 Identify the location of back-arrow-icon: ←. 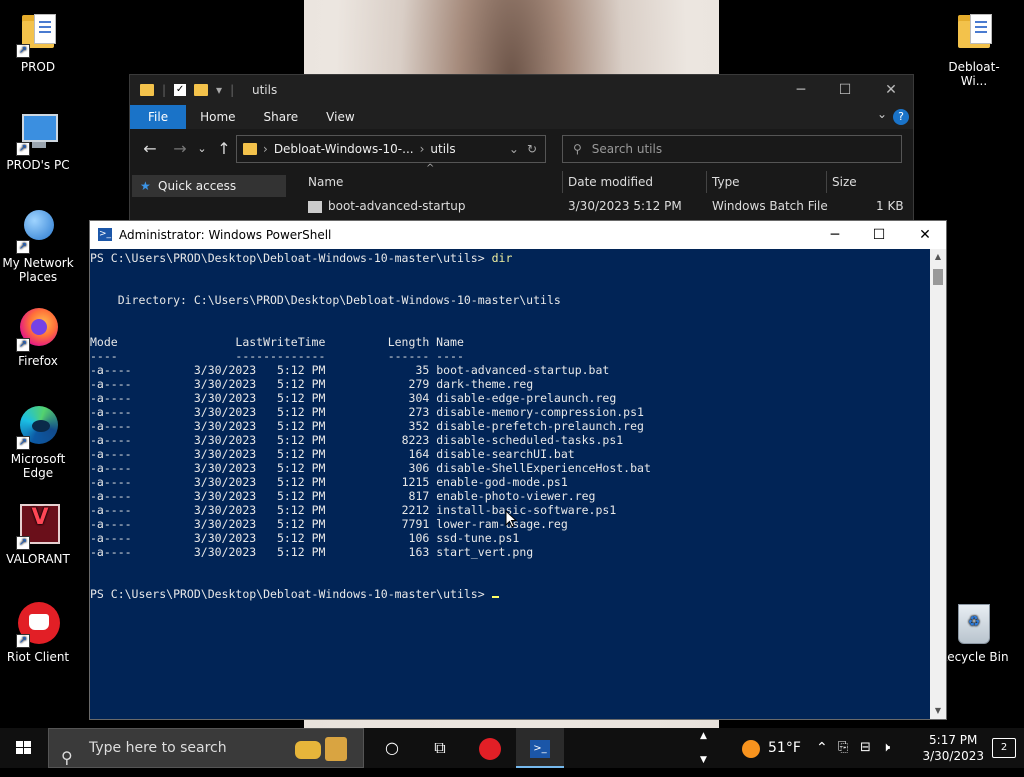
(150, 148).